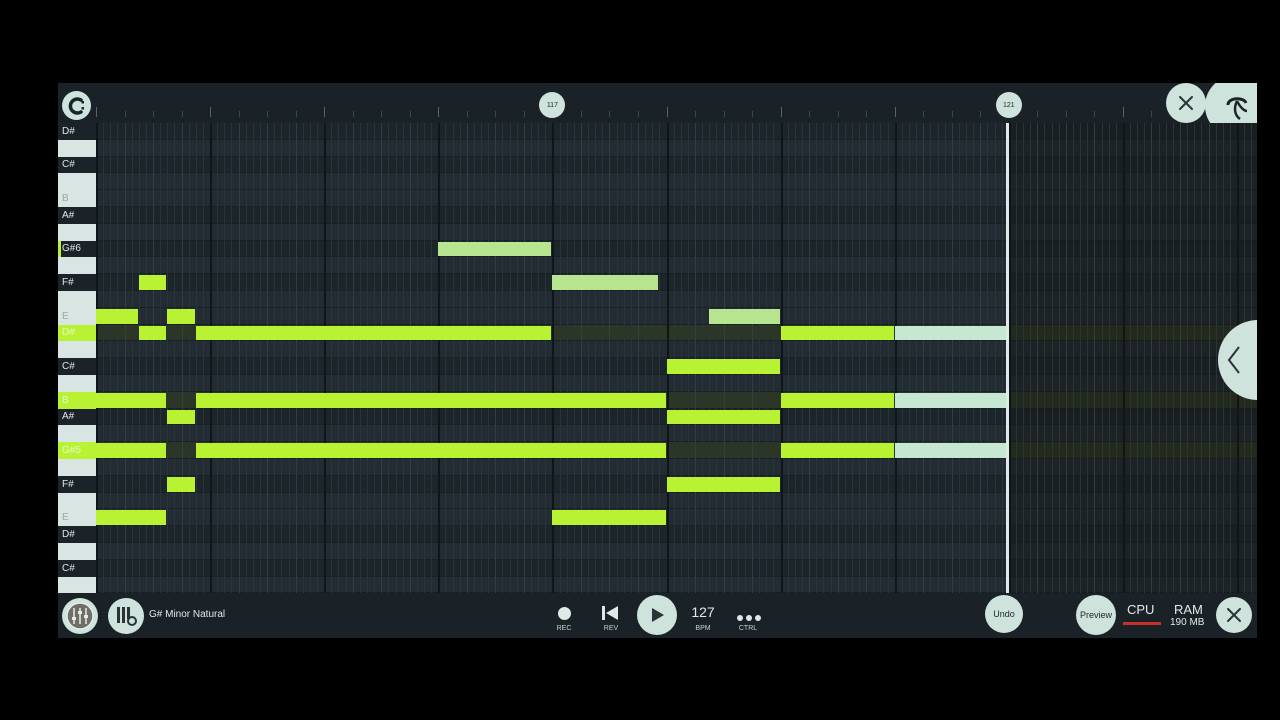 The height and width of the screenshot is (720, 1280). Describe the element at coordinates (76, 105) in the screenshot. I see `logo-icon` at that location.